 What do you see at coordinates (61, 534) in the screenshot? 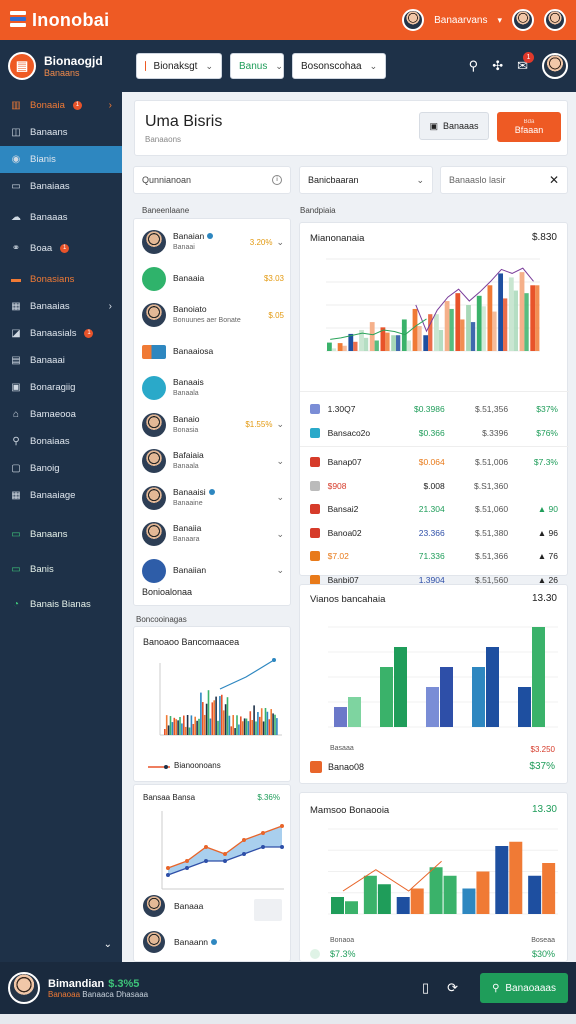
I see `sidebar-item: ▭ Banaans` at bounding box center [61, 534].